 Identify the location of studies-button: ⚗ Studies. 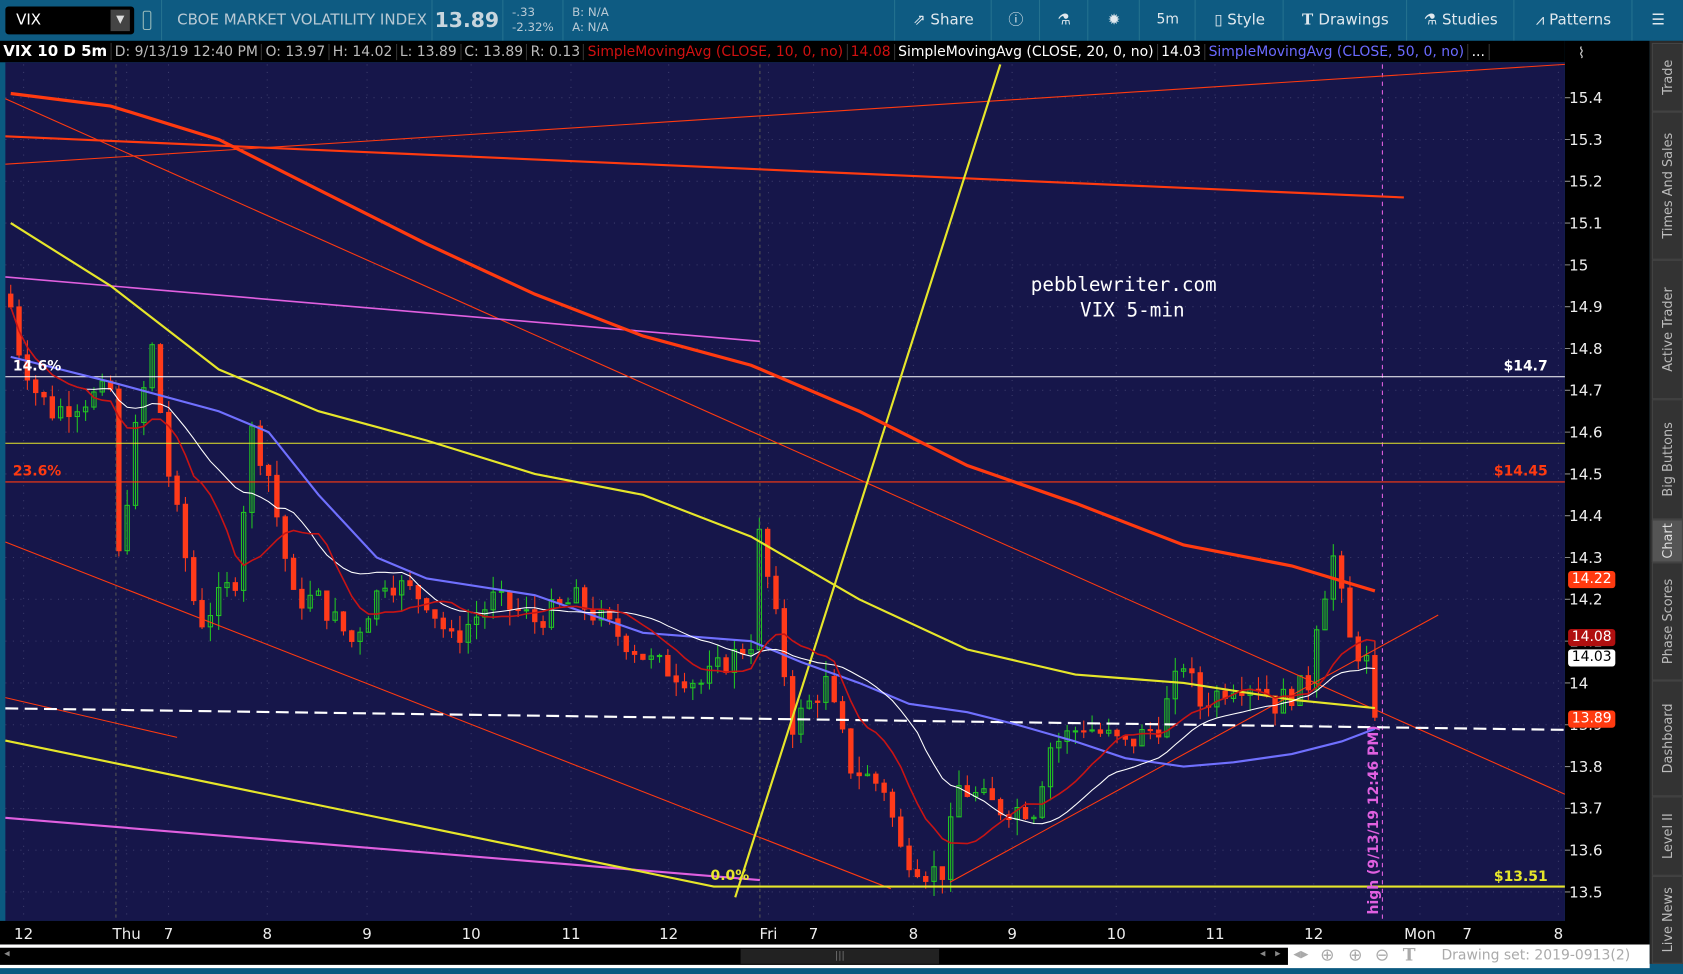
(1460, 20).